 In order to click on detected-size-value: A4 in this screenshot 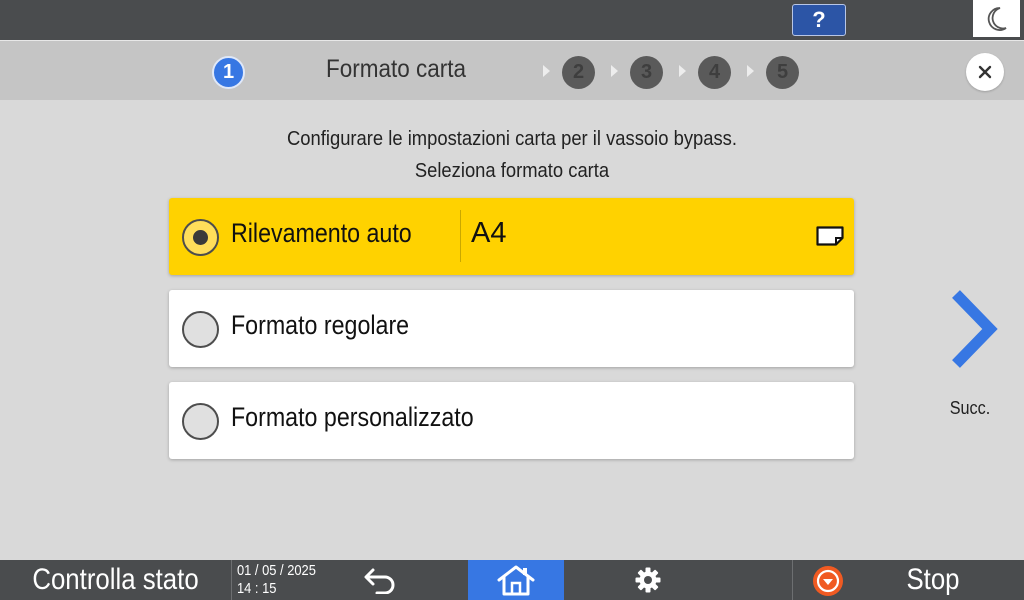, I will do `click(489, 233)`.